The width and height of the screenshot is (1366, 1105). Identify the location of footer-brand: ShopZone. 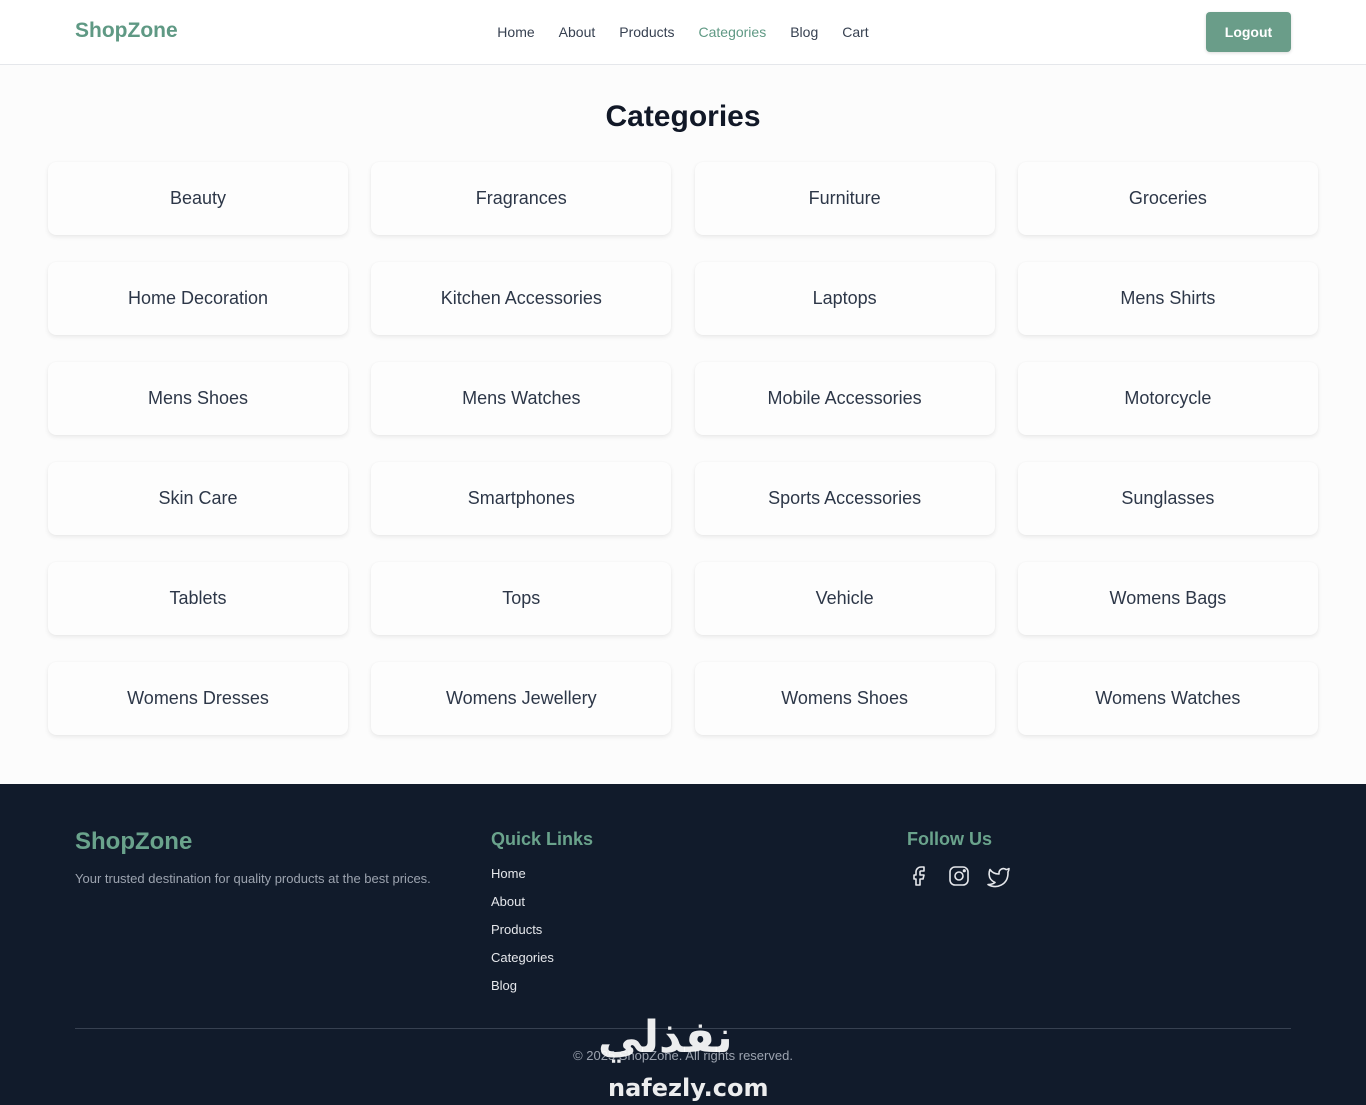
(134, 841).